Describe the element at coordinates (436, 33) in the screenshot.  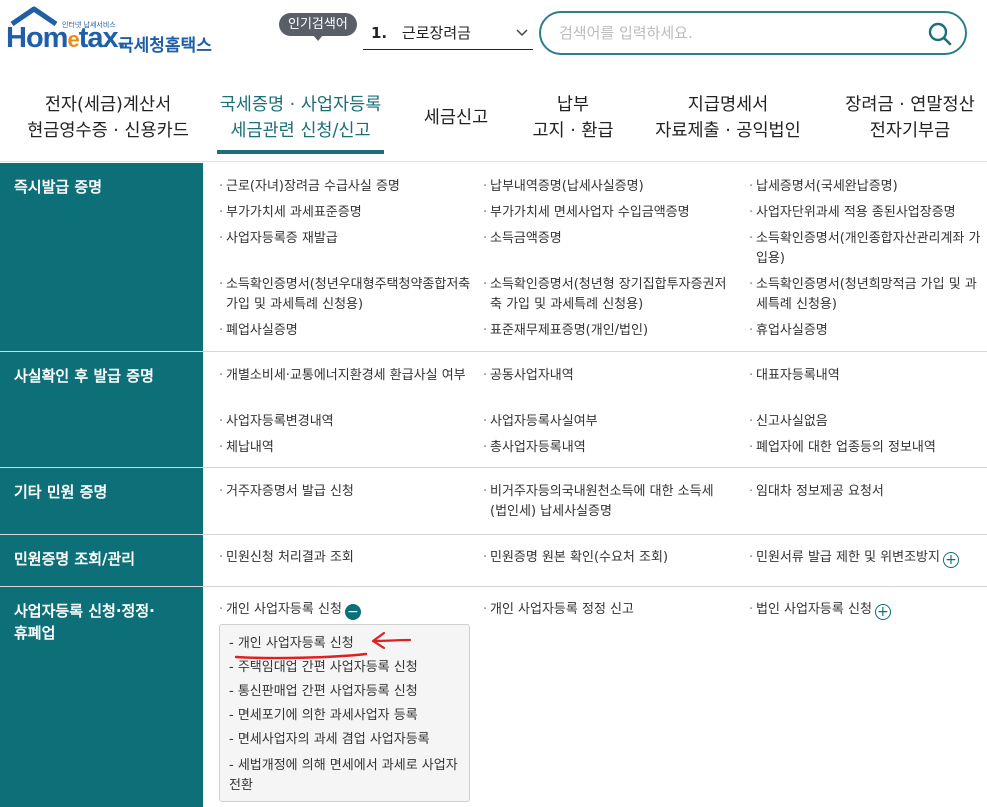
I see `popular-keyword: 근로장려금` at that location.